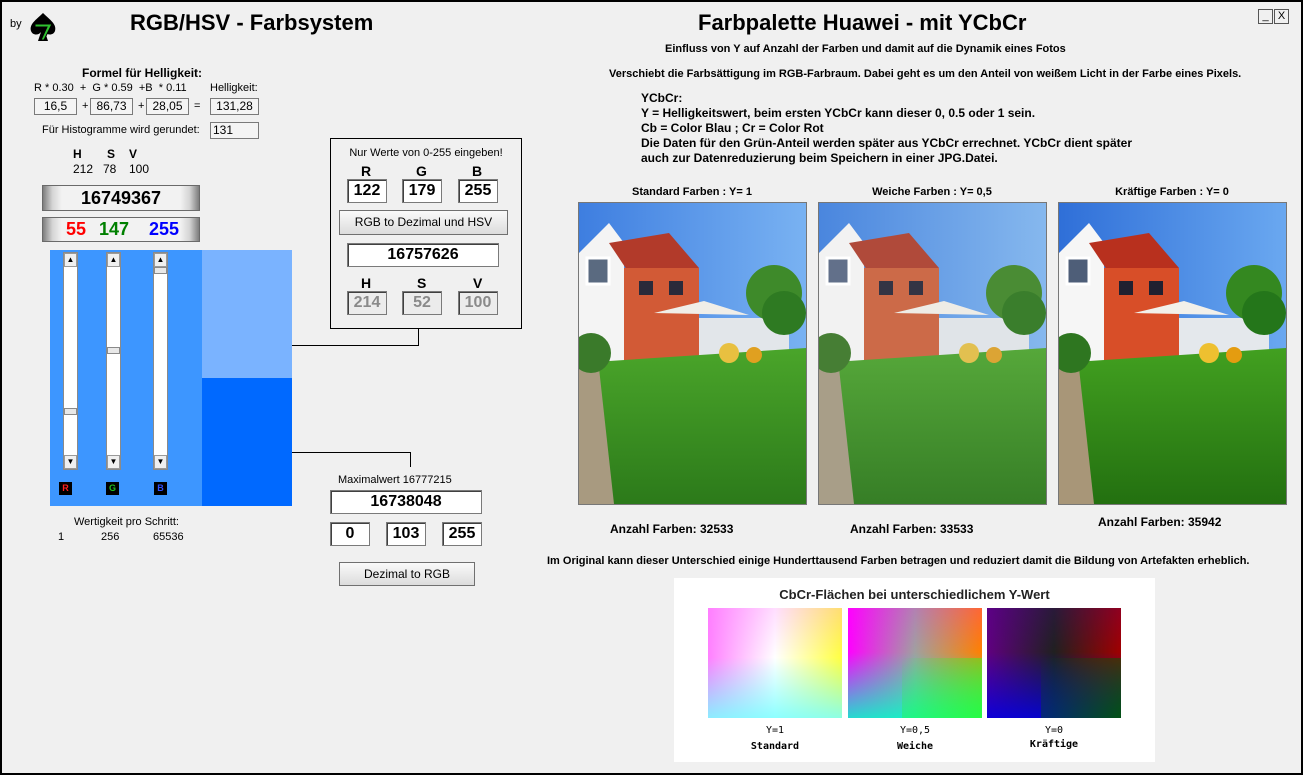  Describe the element at coordinates (915, 663) in the screenshot. I see `cbcr-panel-weiche` at that location.